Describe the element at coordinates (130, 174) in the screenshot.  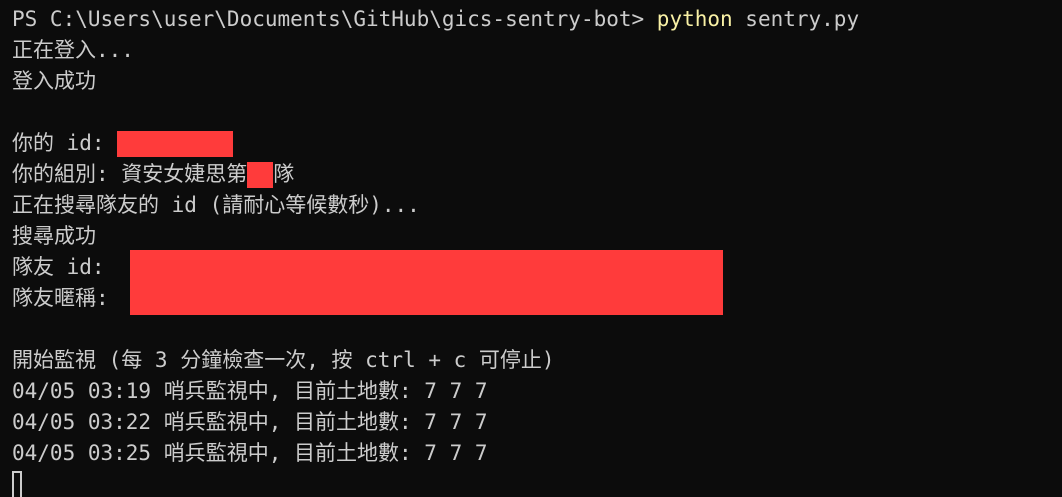
I see `your-group-label: 你的組別: 資安女婕思第` at that location.